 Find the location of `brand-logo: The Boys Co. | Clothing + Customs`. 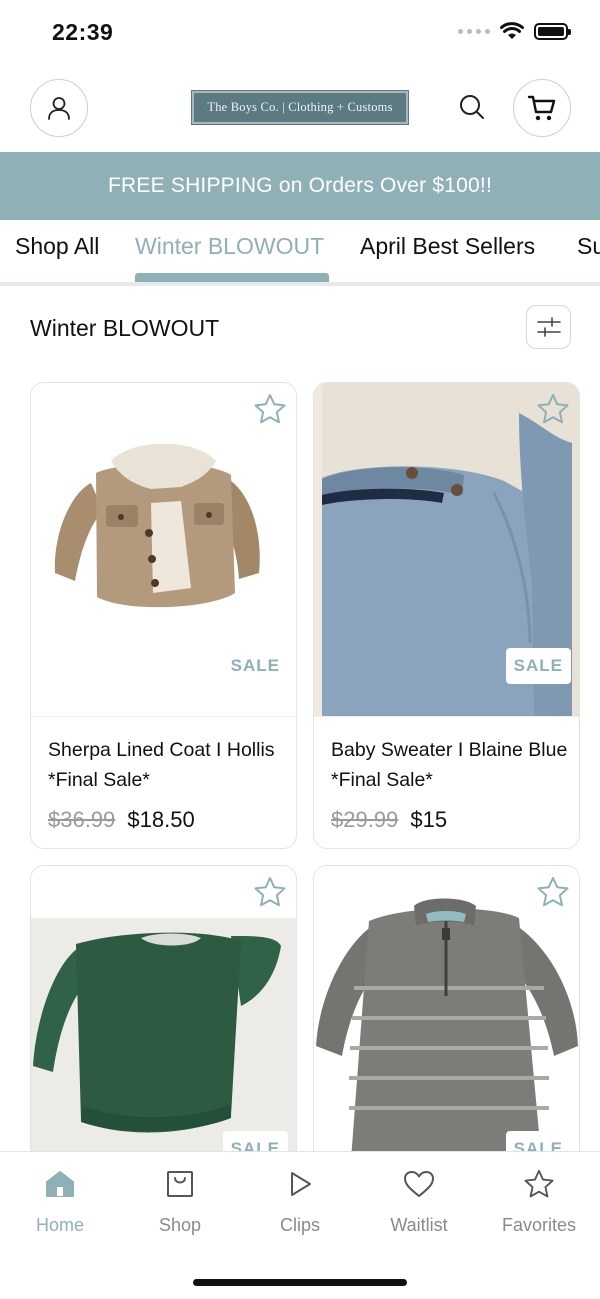

brand-logo: The Boys Co. | Clothing + Customs is located at coordinates (300, 107).